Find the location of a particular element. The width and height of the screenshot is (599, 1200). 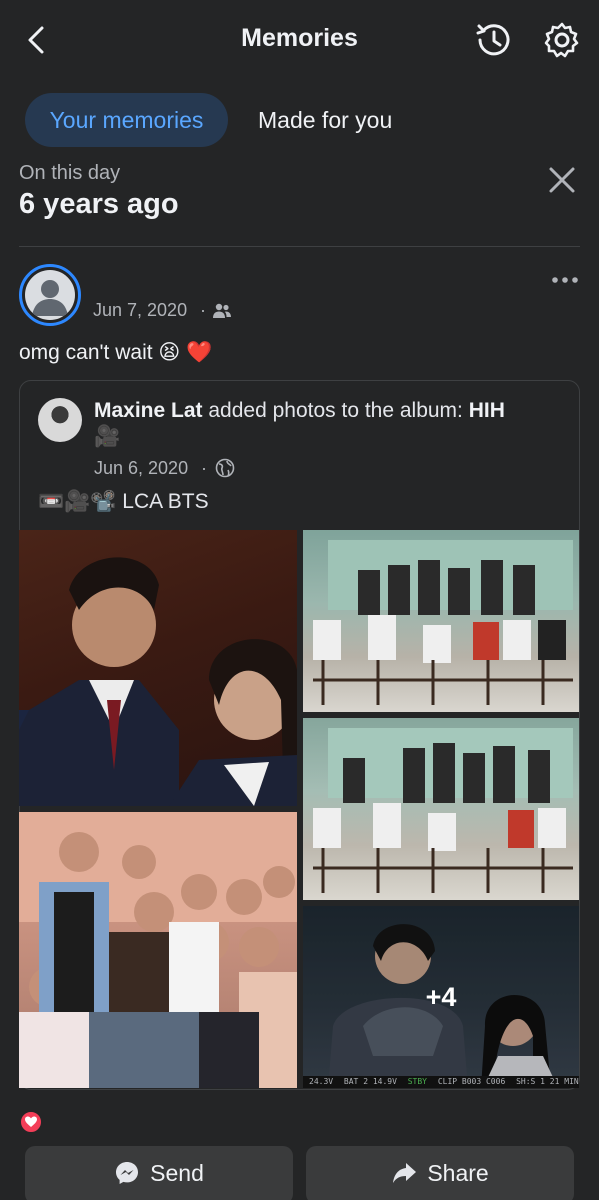

camera-overlay-text: BAT 2 14.9V is located at coordinates (370, 1081).